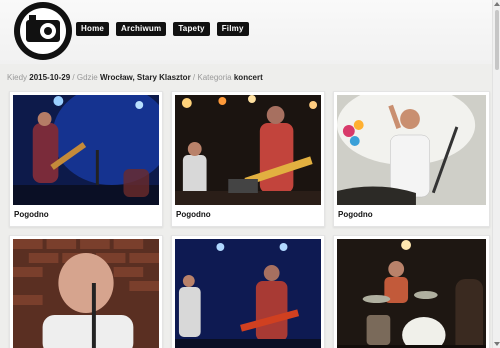  I want to click on where-label: / Gdzie, so click(85, 77).